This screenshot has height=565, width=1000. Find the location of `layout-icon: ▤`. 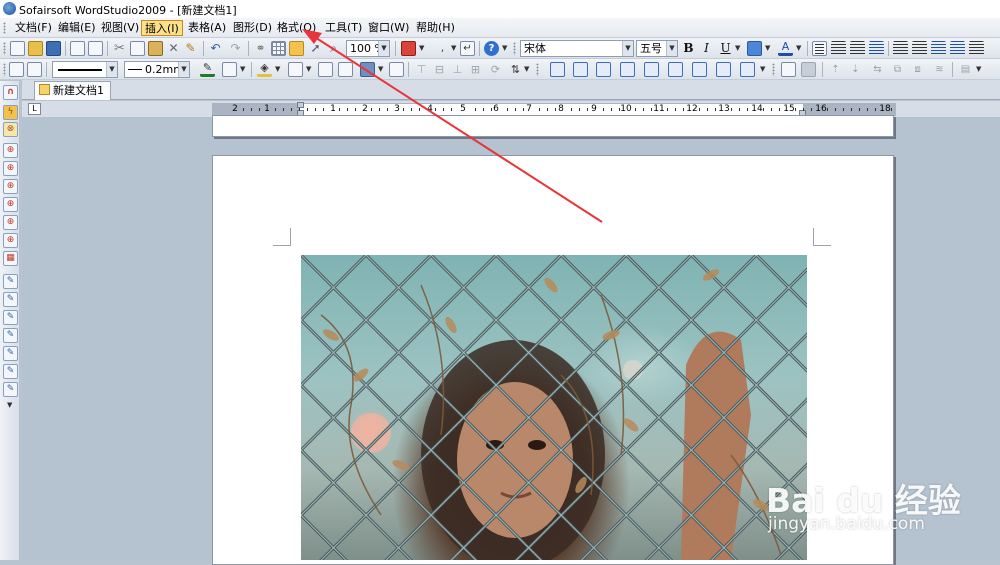

layout-icon: ▤ is located at coordinates (965, 69).